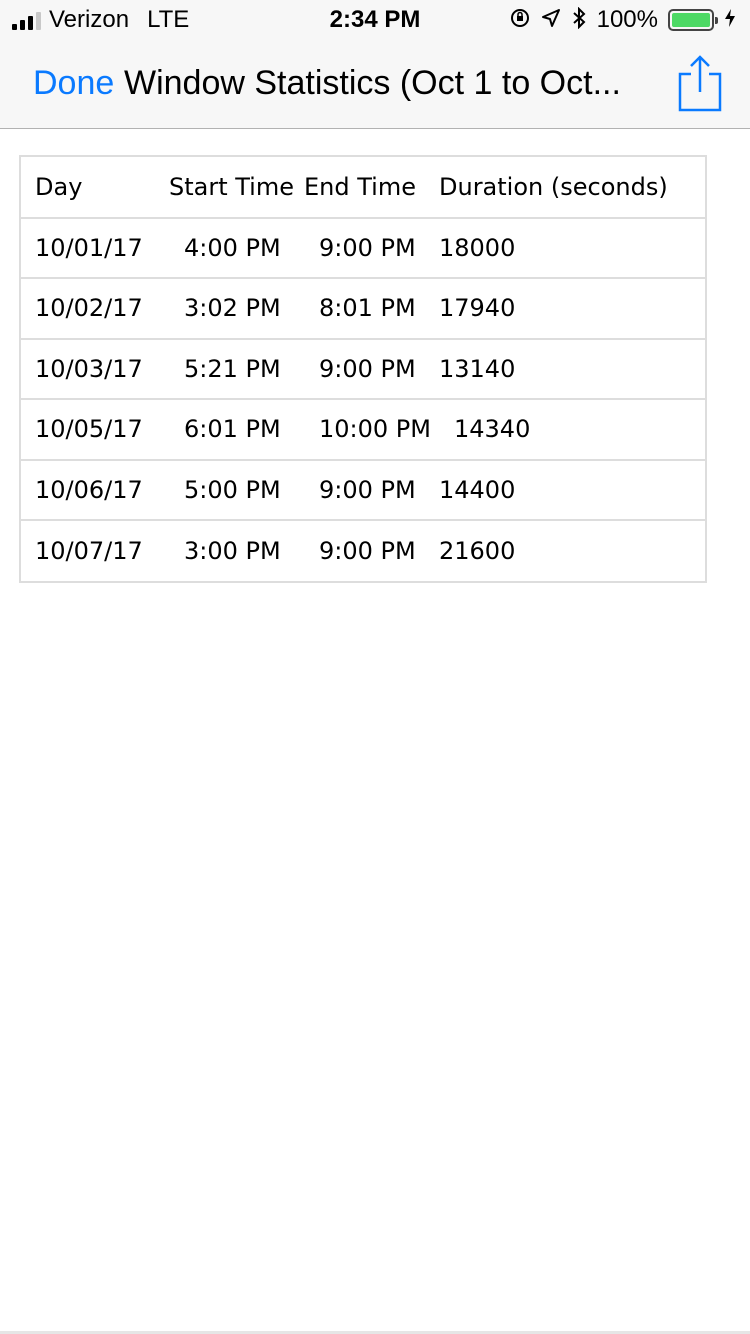 This screenshot has width=750, height=1334. I want to click on done-button: Done, so click(73, 83).